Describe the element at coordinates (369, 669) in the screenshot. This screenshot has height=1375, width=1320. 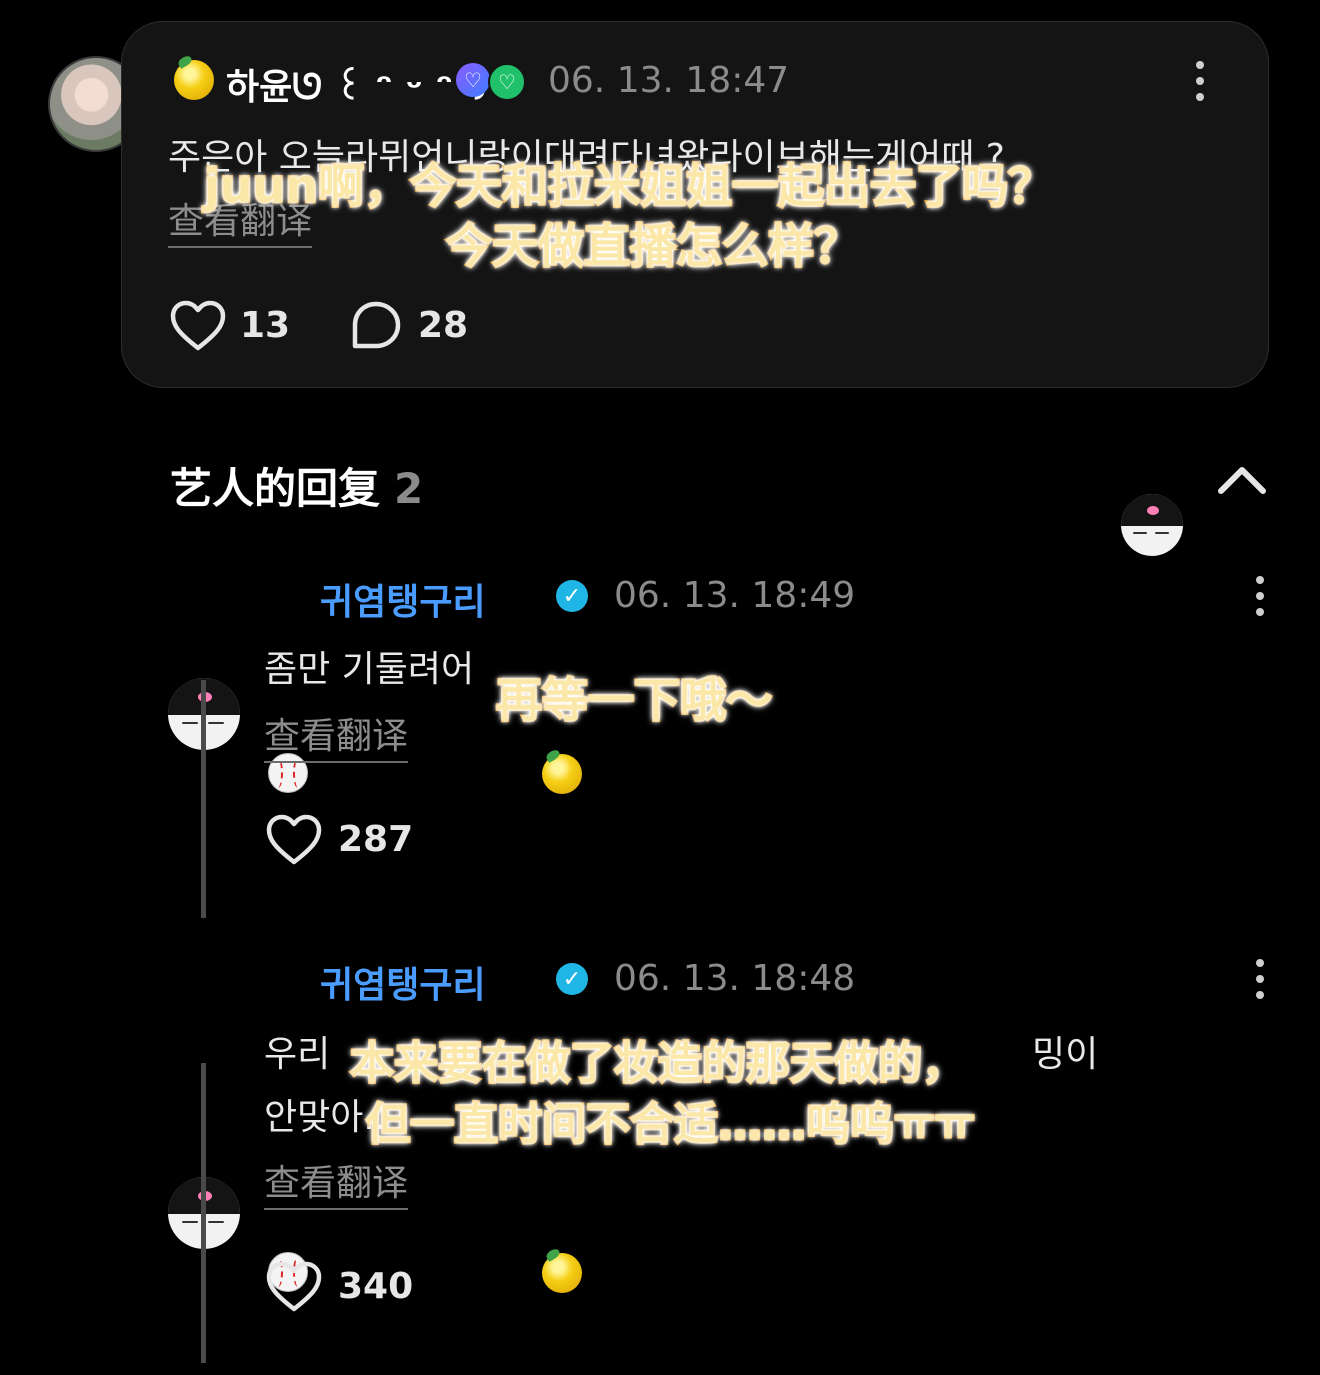
I see `reply-body: 좀만 기둘려어` at that location.